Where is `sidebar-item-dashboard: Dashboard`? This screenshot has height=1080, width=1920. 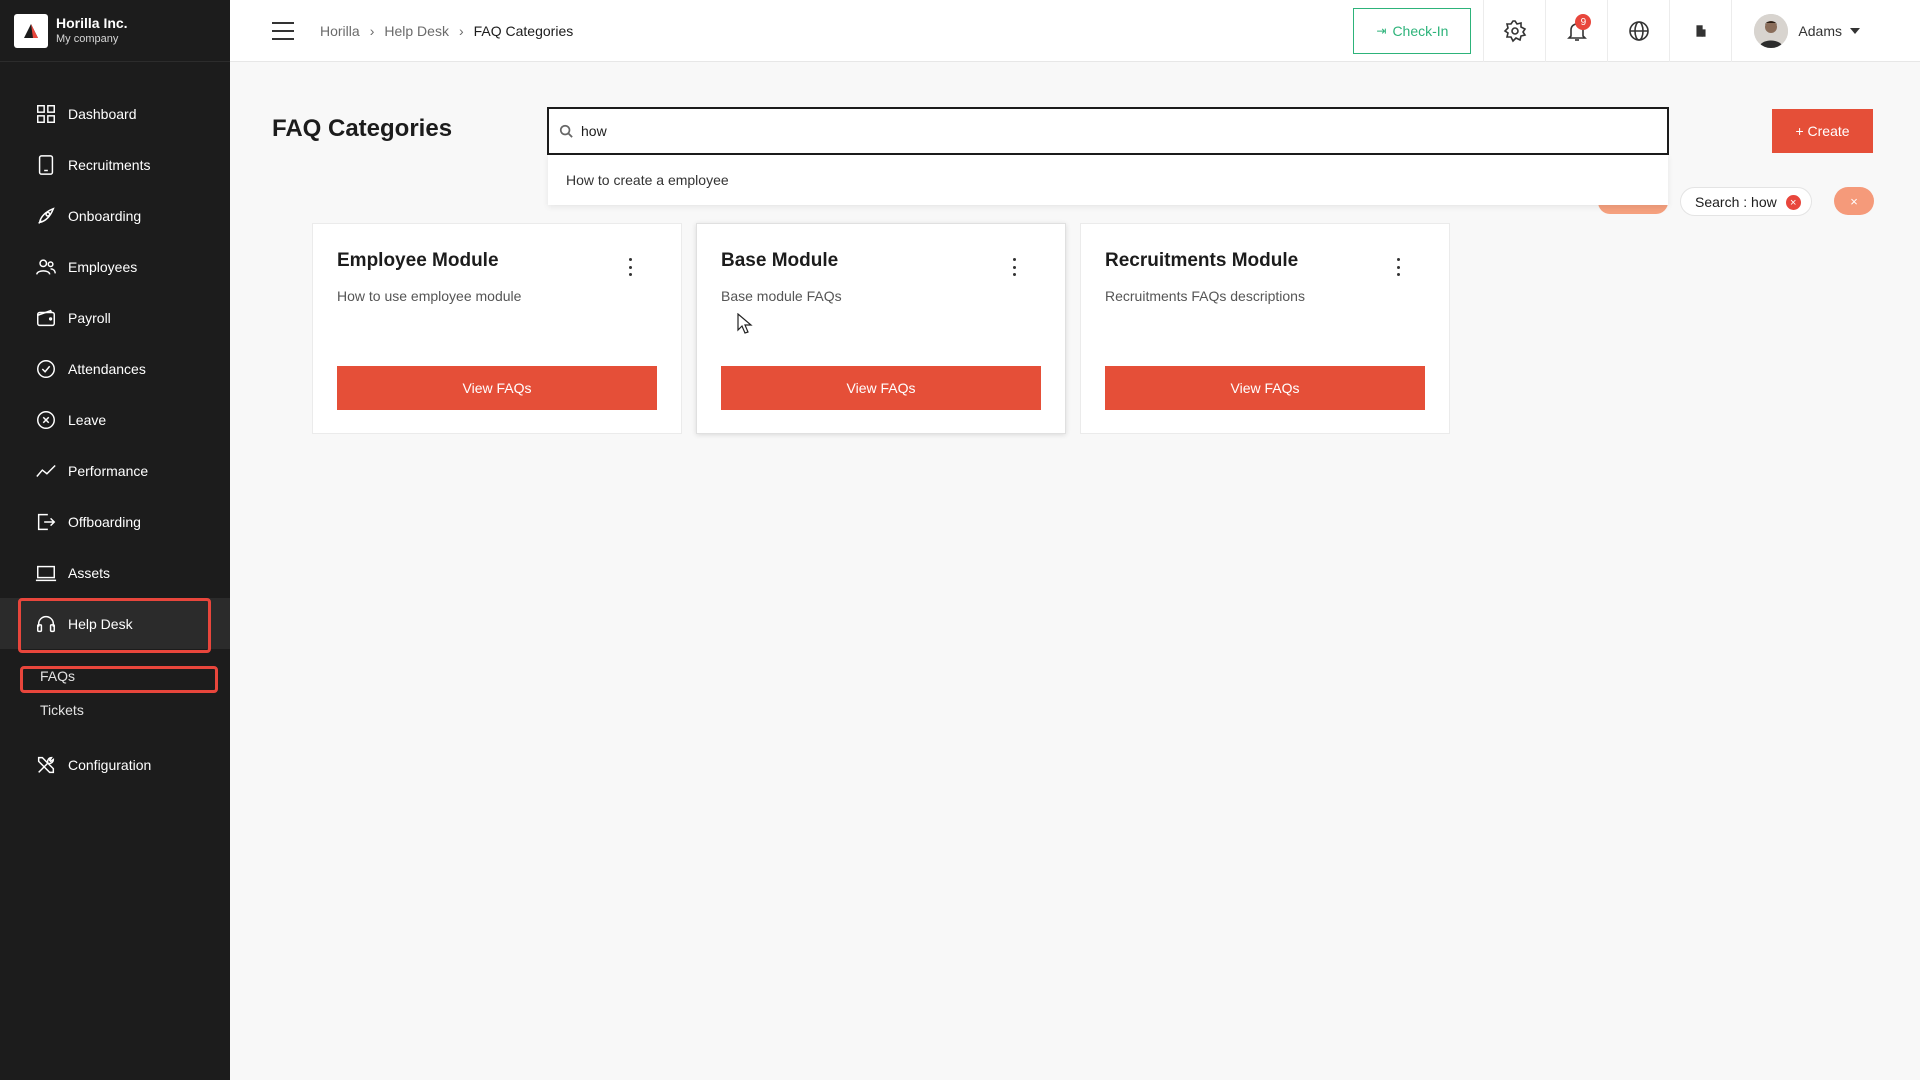
sidebar-item-dashboard: Dashboard is located at coordinates (115, 113).